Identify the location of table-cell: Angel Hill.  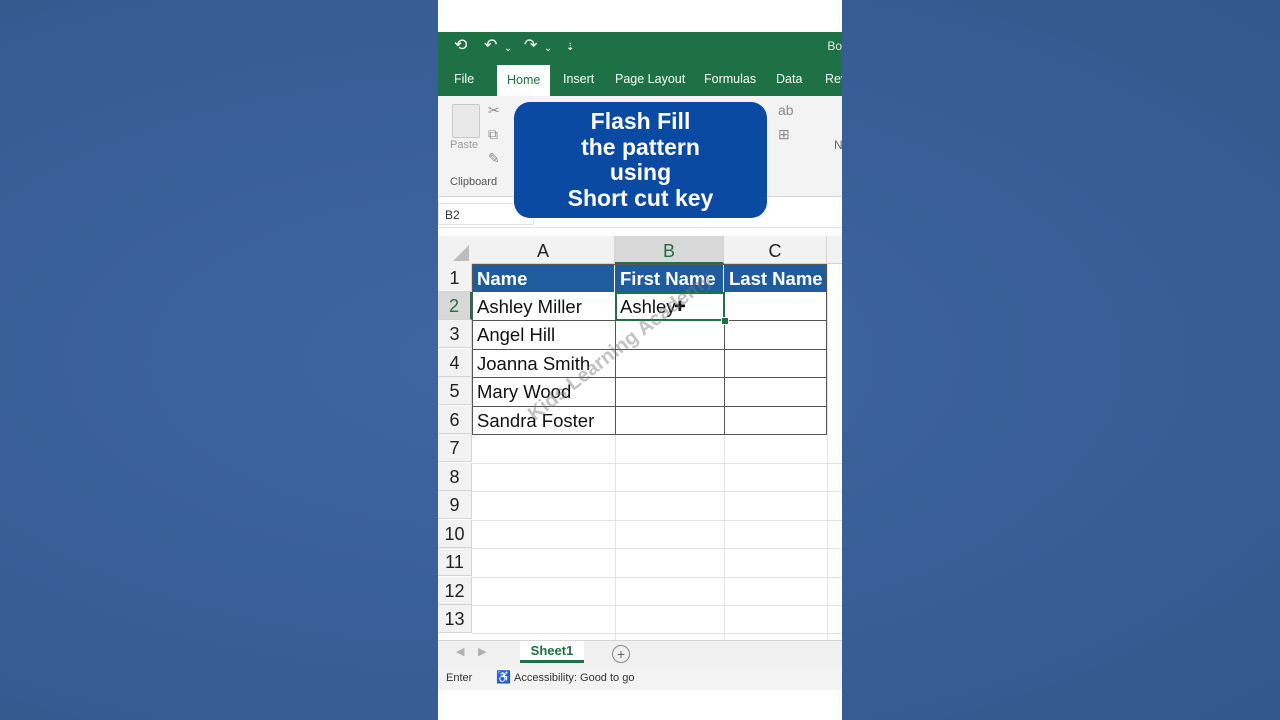
(543, 334).